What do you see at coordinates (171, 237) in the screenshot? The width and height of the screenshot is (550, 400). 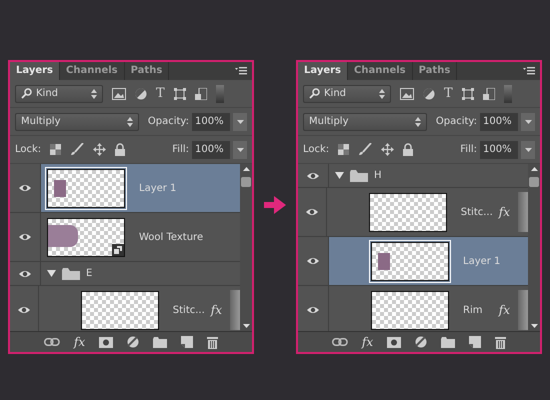 I see `layer-name: Wool Texture` at bounding box center [171, 237].